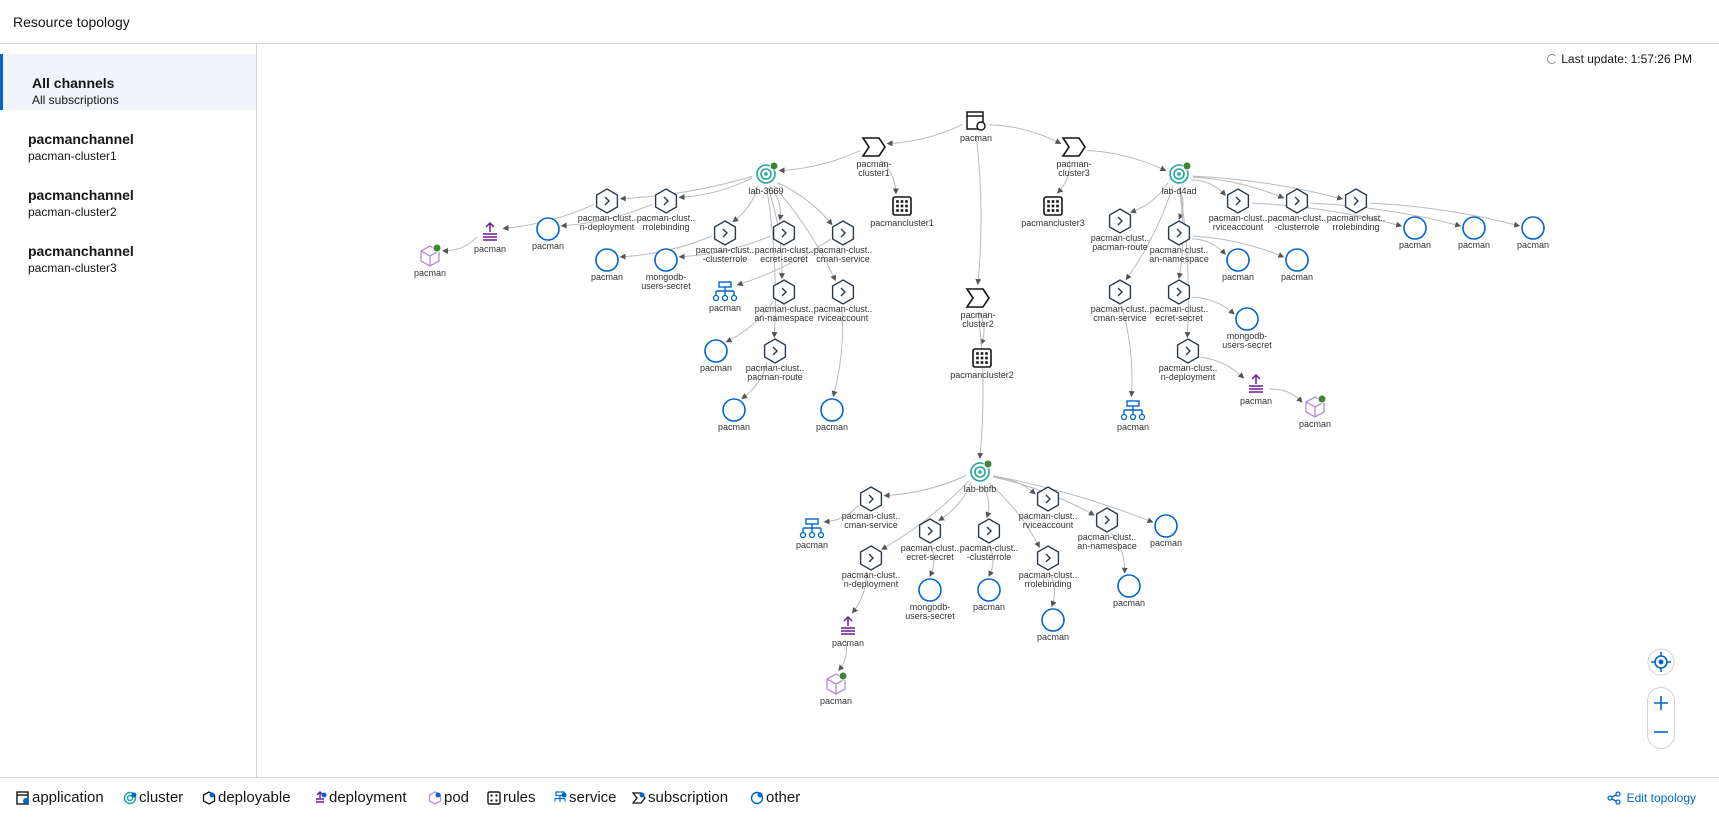 This screenshot has height=819, width=1719. Describe the element at coordinates (1661, 664) in the screenshot. I see `fit-to-screen-button` at that location.